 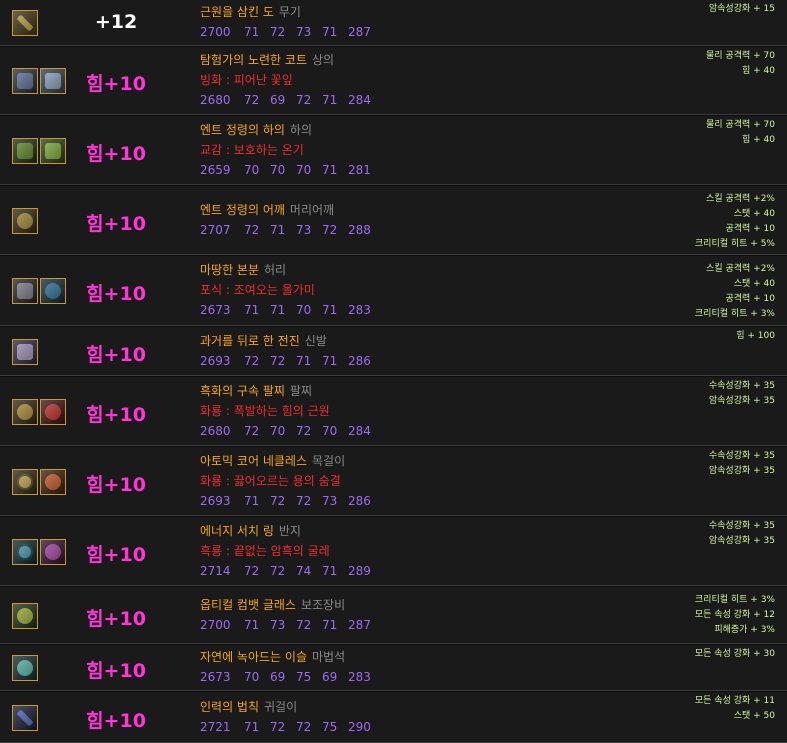 I want to click on item-stats: 2693 71 72 72 73 286, so click(x=289, y=501).